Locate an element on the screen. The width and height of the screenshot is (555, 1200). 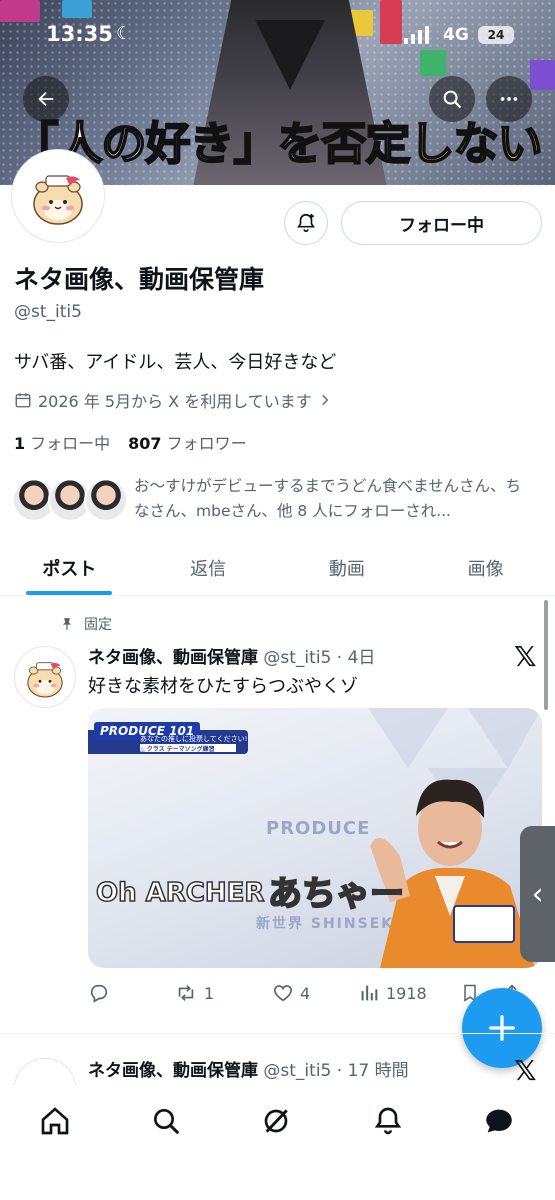
follower-avatar is located at coordinates (106, 500).